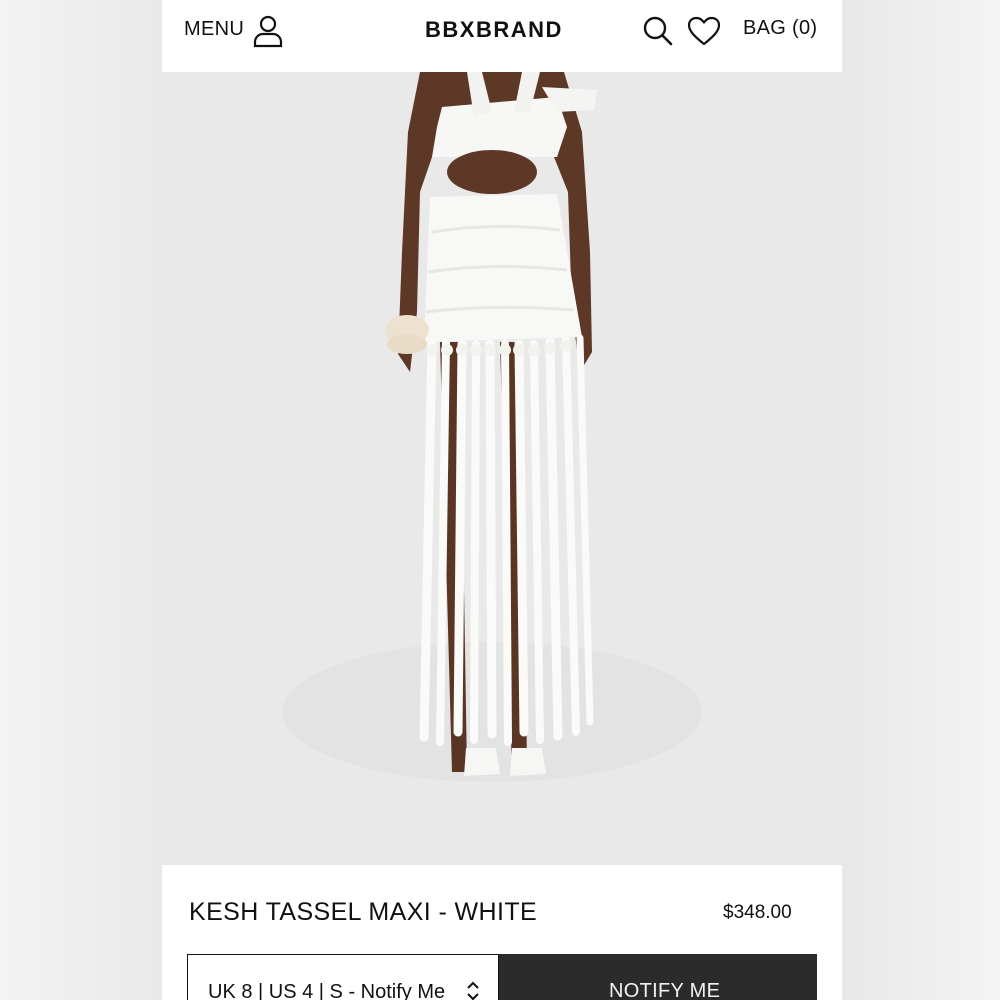  Describe the element at coordinates (658, 31) in the screenshot. I see `search-icon` at that location.